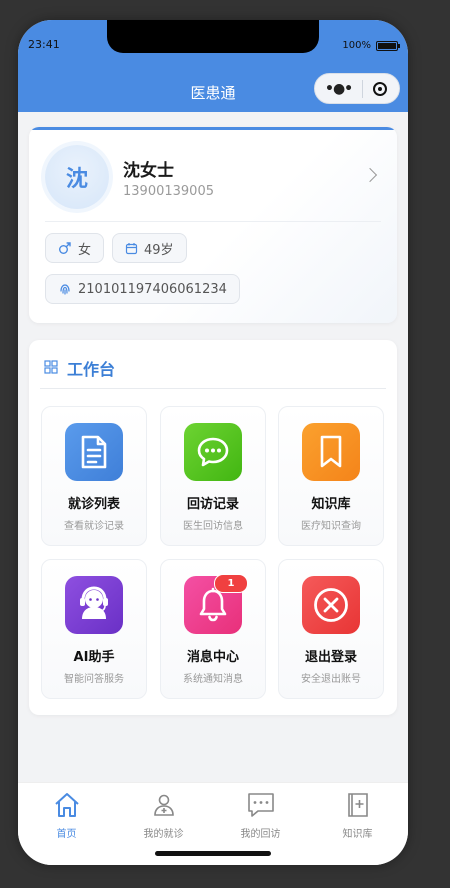 The image size is (450, 888). Describe the element at coordinates (77, 177) in the screenshot. I see `avatar: 沈` at that location.